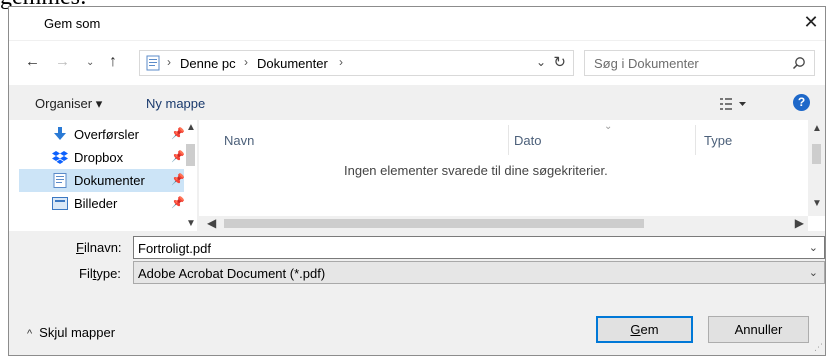 The height and width of the screenshot is (358, 828). Describe the element at coordinates (734, 104) in the screenshot. I see `view-options-icon` at that location.